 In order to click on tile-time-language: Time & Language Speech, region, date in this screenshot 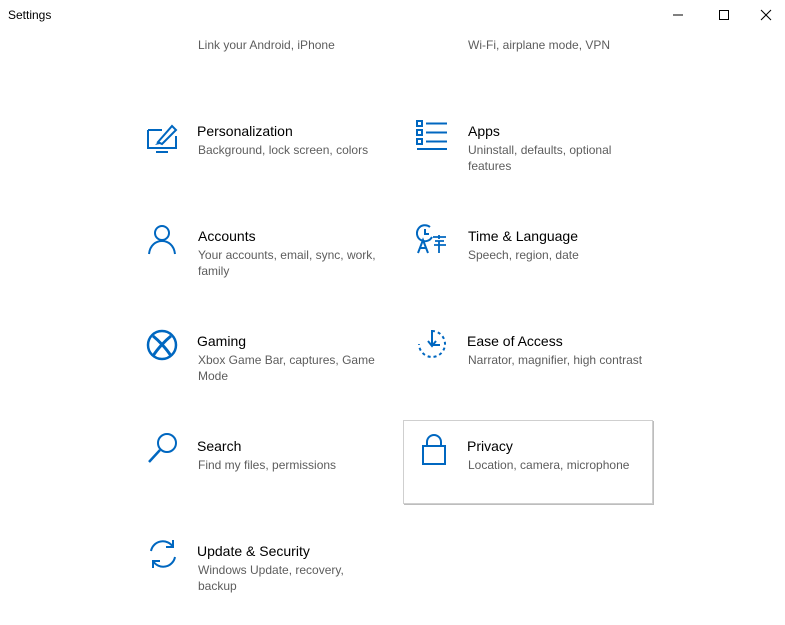, I will do `click(541, 266)`.